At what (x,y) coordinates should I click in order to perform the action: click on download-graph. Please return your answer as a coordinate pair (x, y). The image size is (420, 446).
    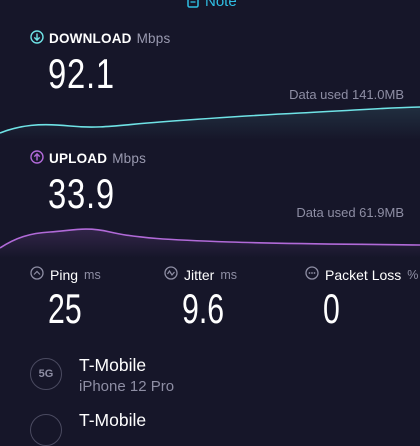
    Looking at the image, I should click on (210, 123).